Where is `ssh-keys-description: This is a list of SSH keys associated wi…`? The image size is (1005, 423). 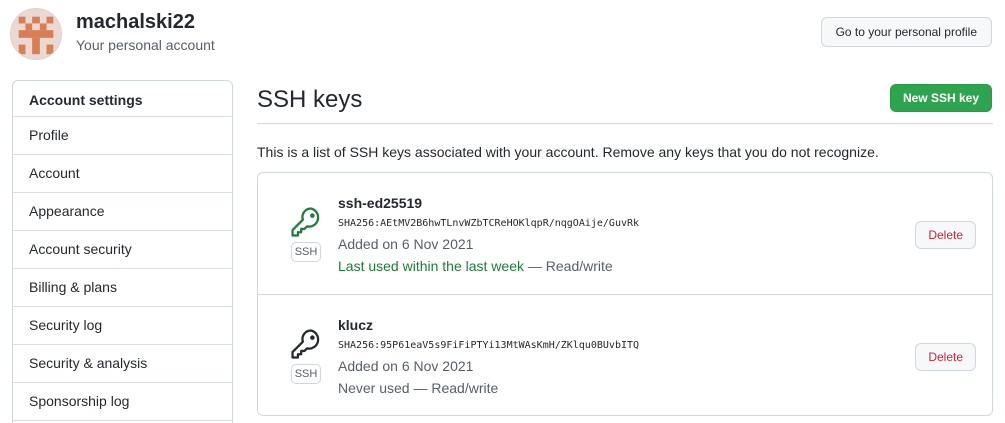 ssh-keys-description: This is a list of SSH keys associated wi… is located at coordinates (568, 152).